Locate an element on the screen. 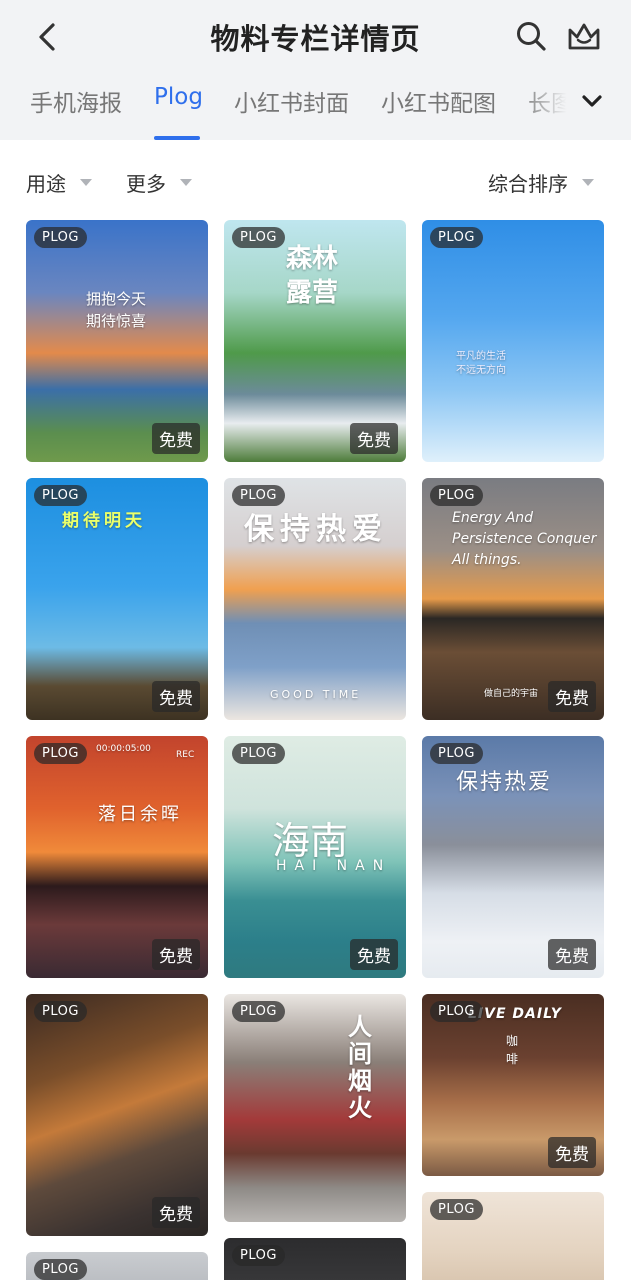 This screenshot has width=631, height=1280. filter-usage: 用途 is located at coordinates (59, 182).